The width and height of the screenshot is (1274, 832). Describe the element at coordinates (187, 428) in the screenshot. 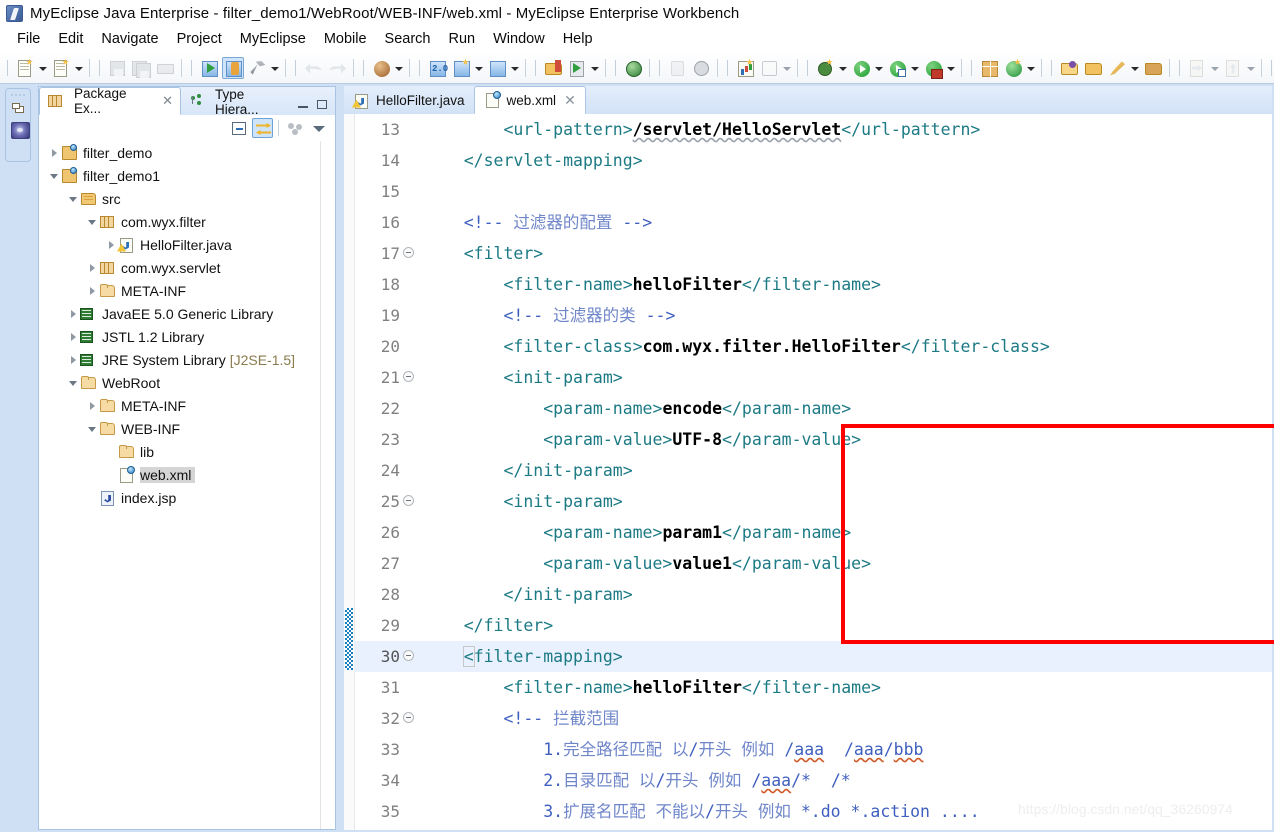

I see `tree-item-web-inf: WEB-INF` at that location.